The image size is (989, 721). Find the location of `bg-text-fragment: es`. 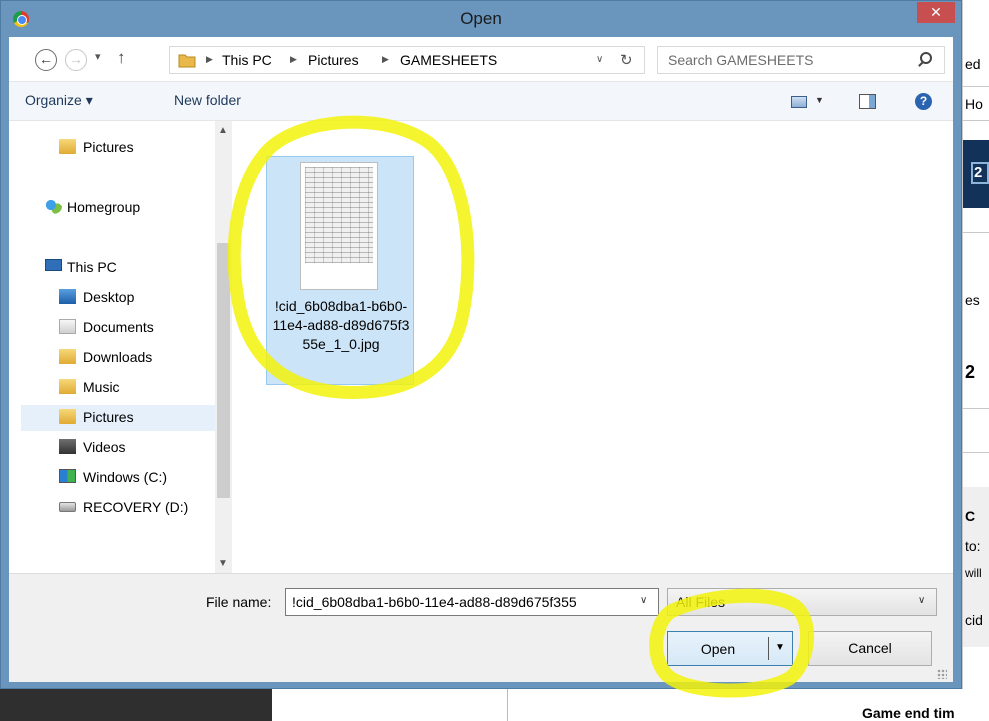

bg-text-fragment: es is located at coordinates (972, 300).